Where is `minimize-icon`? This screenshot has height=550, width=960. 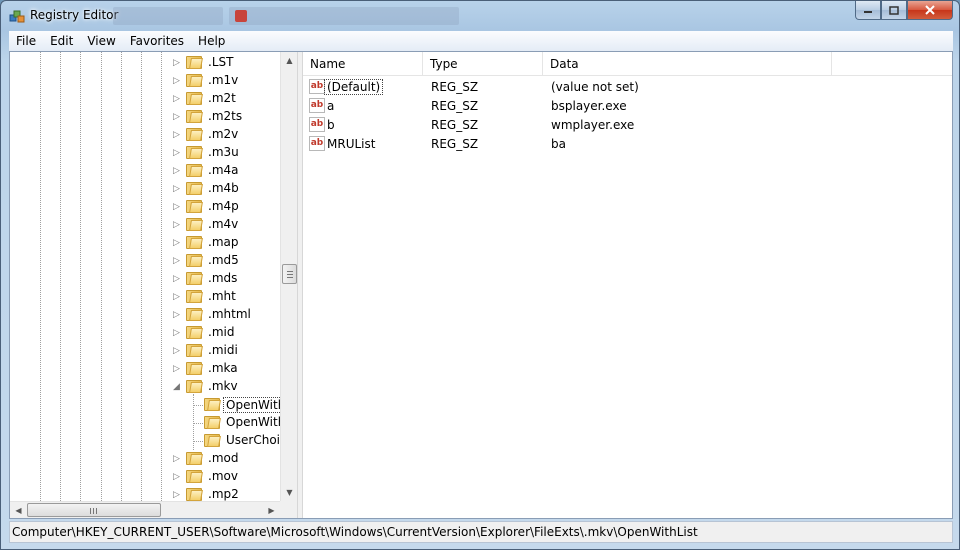
minimize-icon is located at coordinates (868, 12).